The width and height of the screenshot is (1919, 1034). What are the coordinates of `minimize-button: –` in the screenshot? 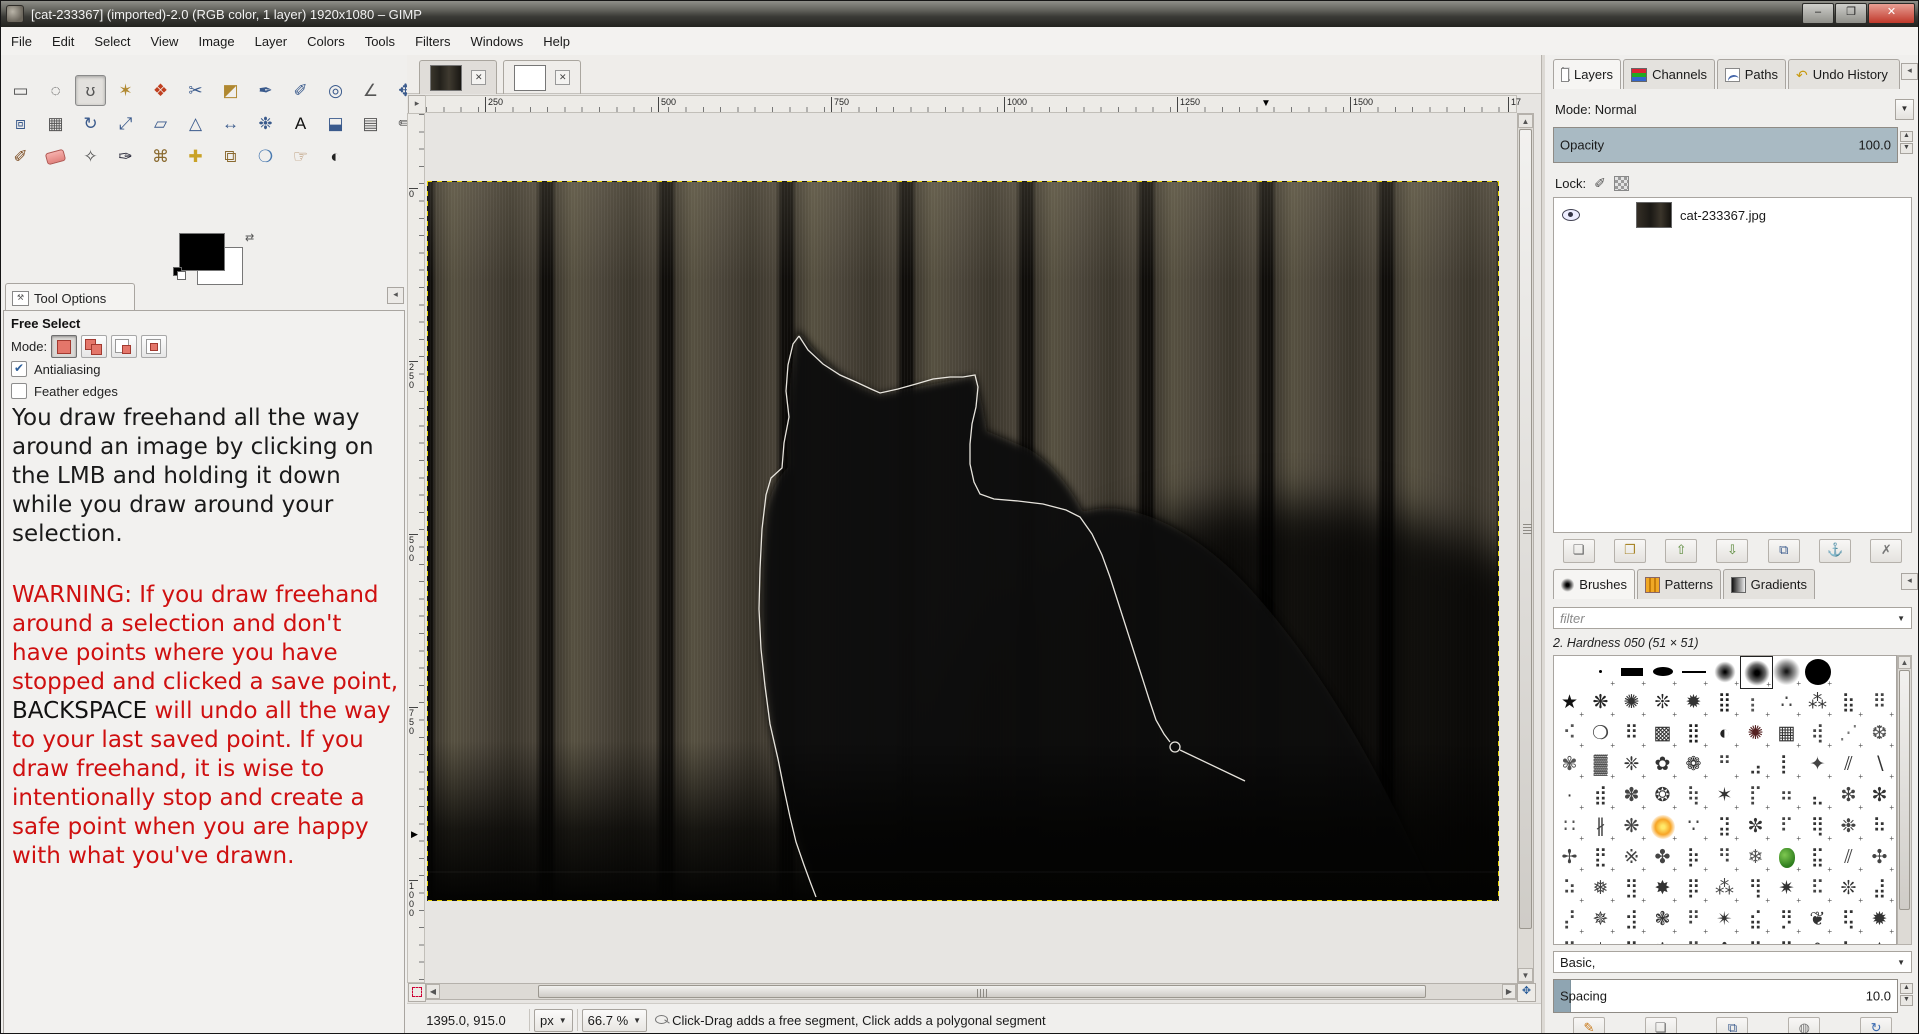 It's located at (1818, 13).